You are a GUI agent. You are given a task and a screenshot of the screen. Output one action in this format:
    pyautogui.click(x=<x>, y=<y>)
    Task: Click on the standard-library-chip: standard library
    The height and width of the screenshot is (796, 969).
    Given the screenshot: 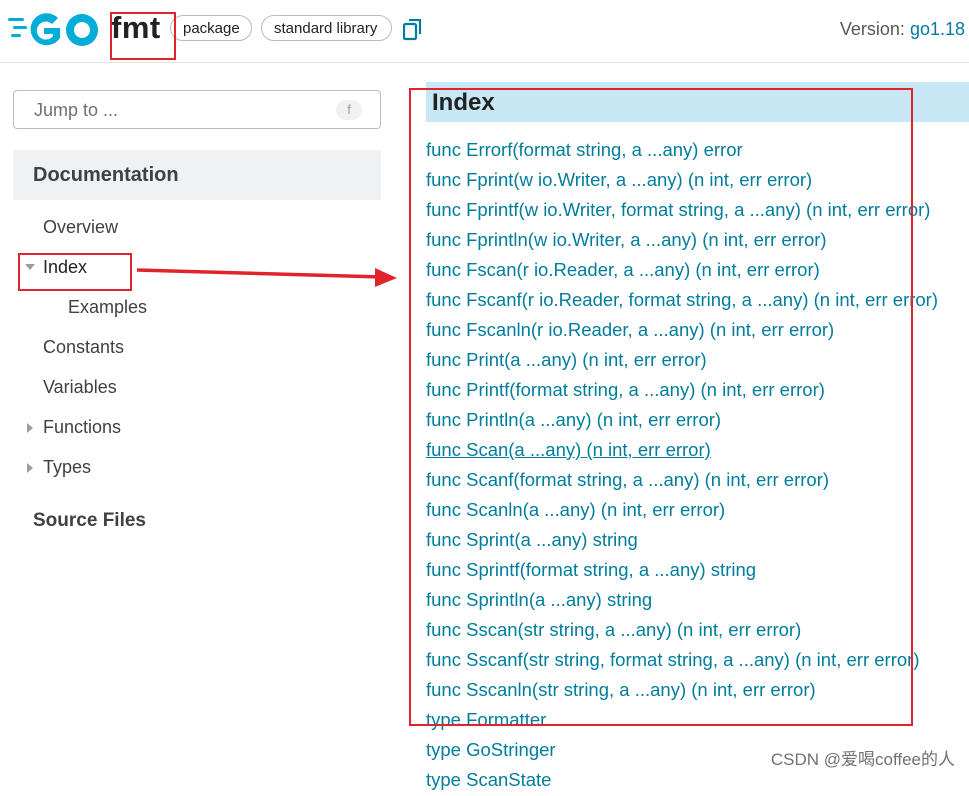 What is the action you would take?
    pyautogui.click(x=326, y=28)
    